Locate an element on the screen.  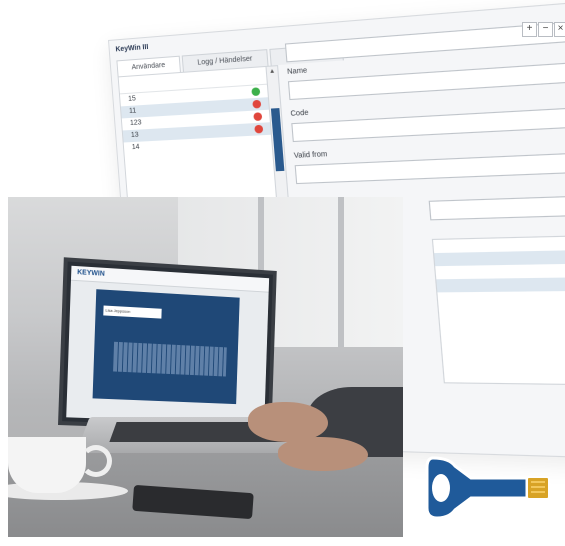
valid-to-input is located at coordinates (496, 207).